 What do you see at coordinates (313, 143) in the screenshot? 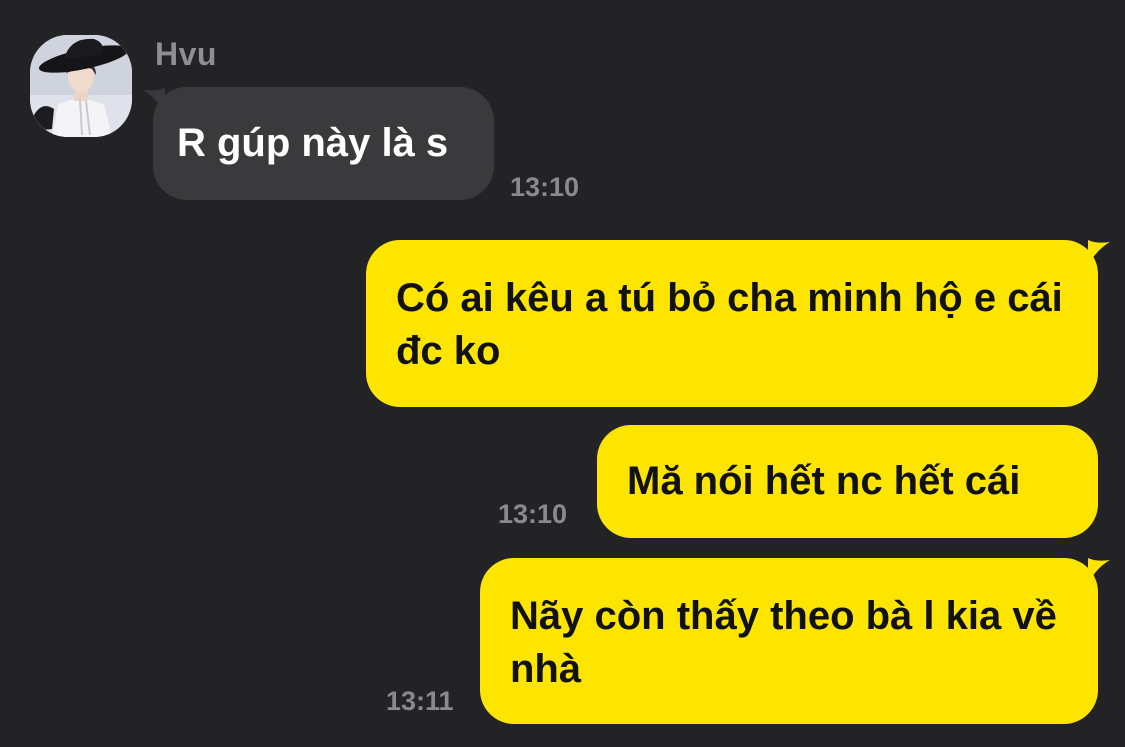
I see `message-text: R gúp này là s` at bounding box center [313, 143].